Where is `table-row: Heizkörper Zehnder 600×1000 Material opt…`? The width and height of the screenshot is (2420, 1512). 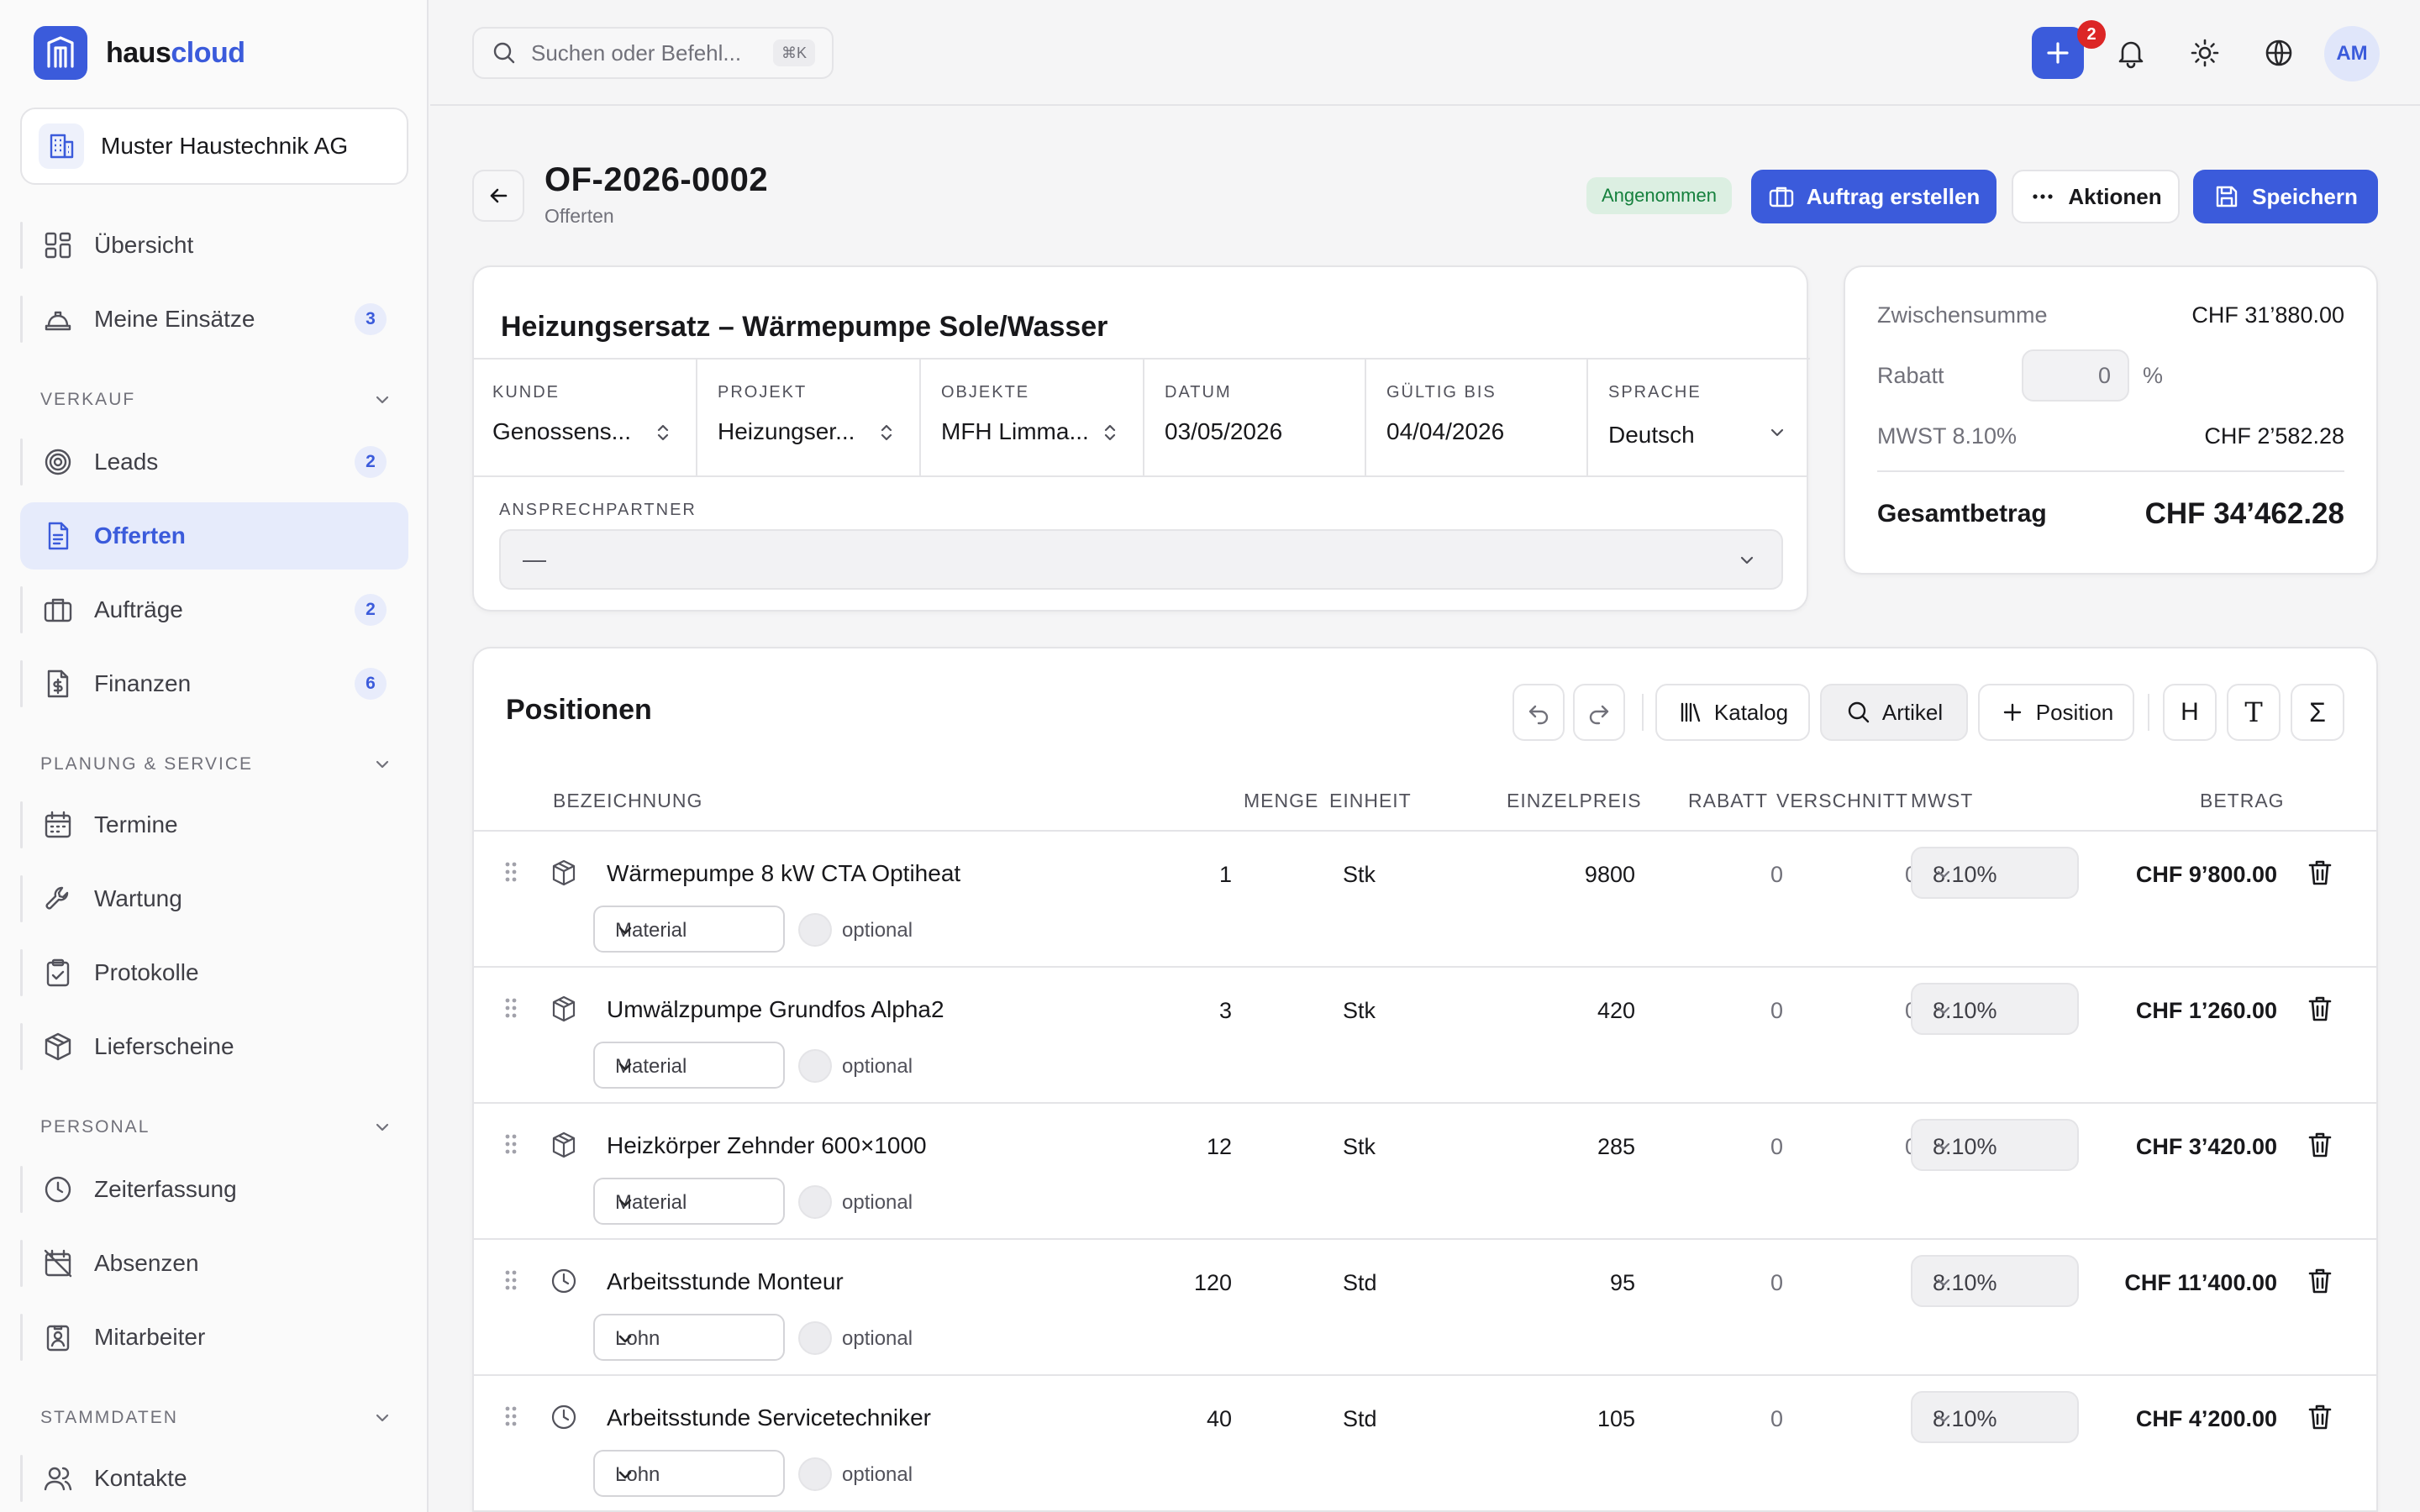
table-row: Heizkörper Zehnder 600×1000 Material opt… is located at coordinates (1424, 1172).